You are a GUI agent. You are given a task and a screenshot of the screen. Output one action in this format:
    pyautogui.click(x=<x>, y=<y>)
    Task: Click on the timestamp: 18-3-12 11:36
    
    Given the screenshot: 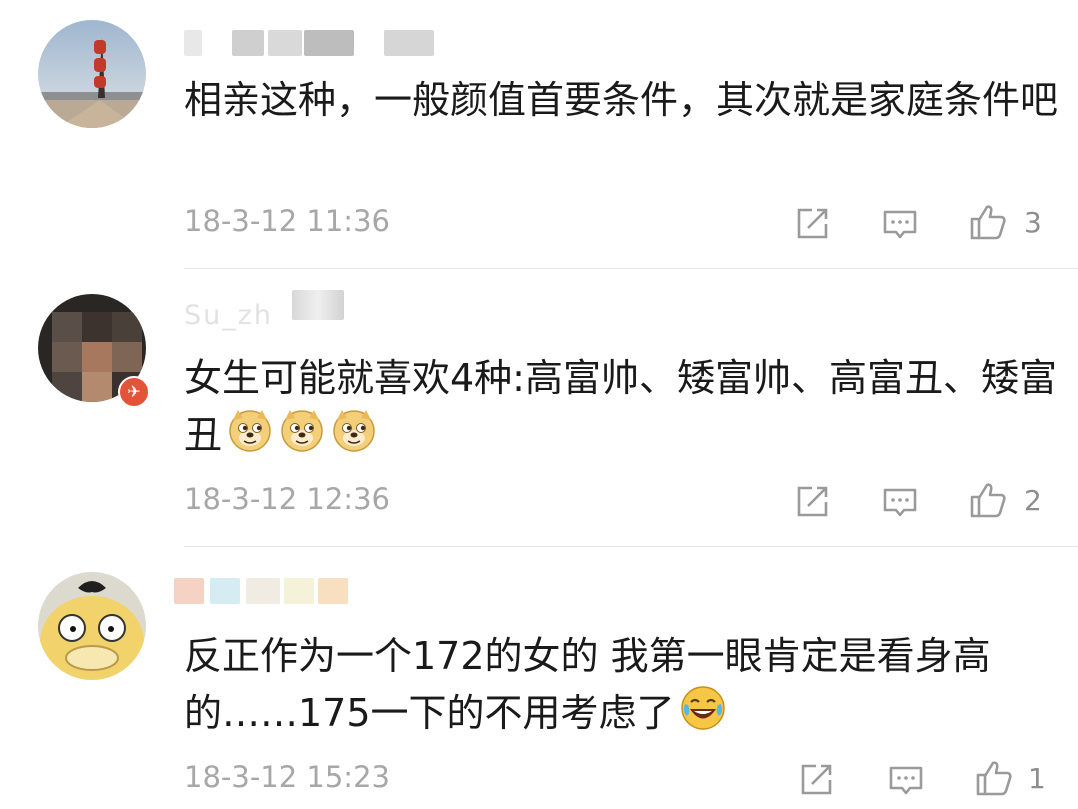 What is the action you would take?
    pyautogui.click(x=287, y=221)
    